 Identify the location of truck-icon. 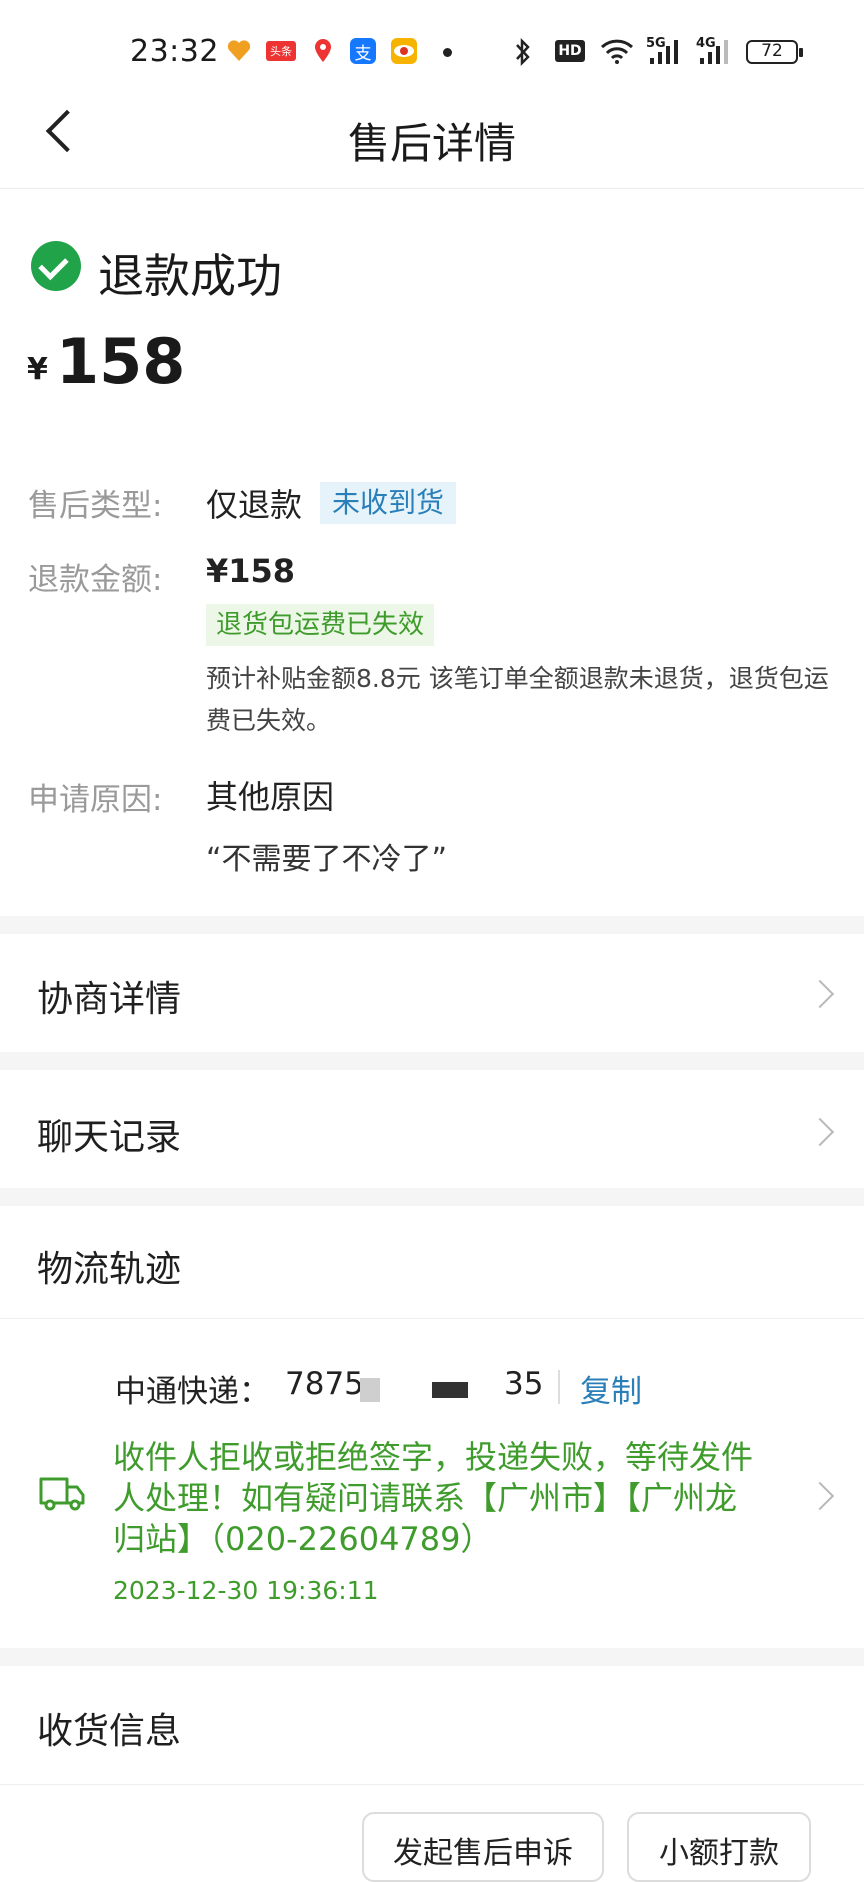
(62, 1496).